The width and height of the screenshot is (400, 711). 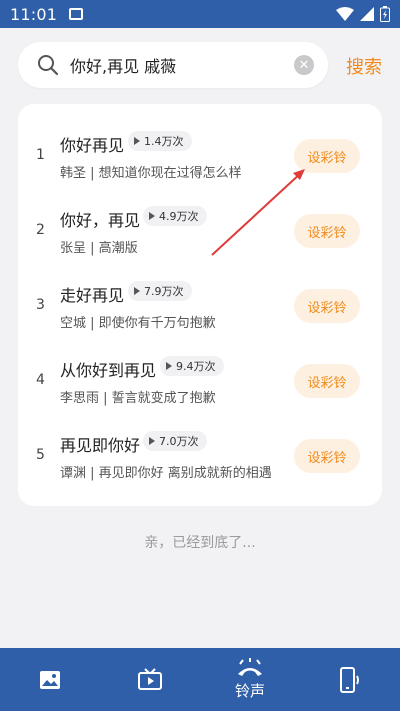 I want to click on play-count-badge: 4.9万次, so click(x=175, y=216).